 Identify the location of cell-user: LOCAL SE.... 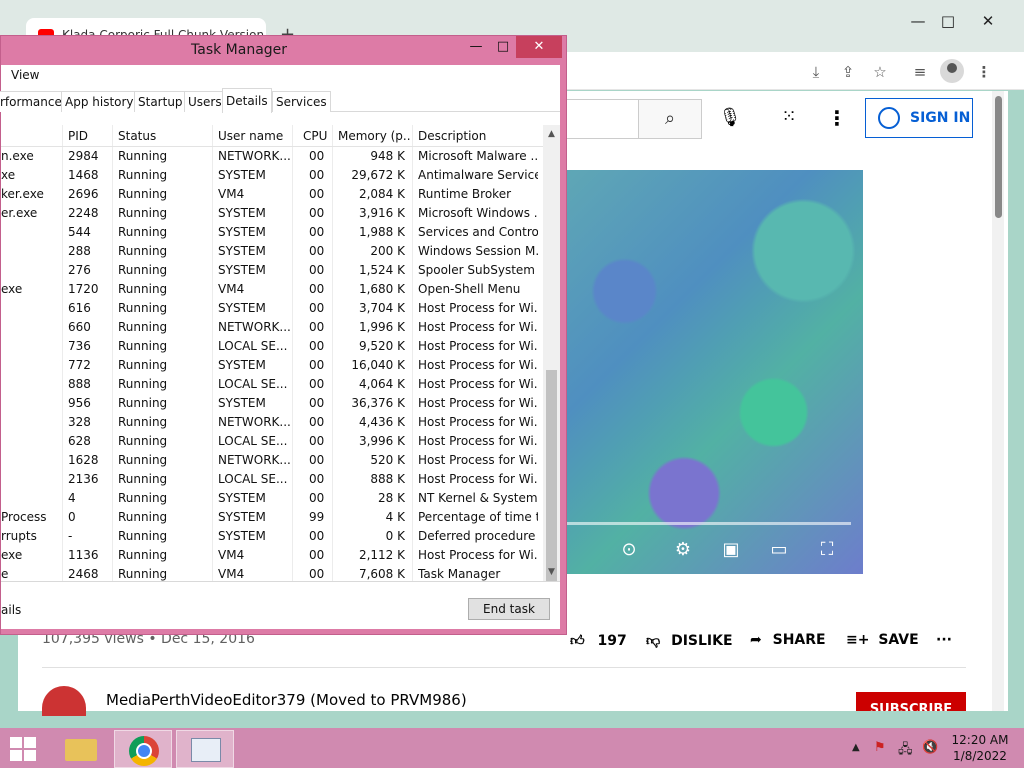
(253, 479).